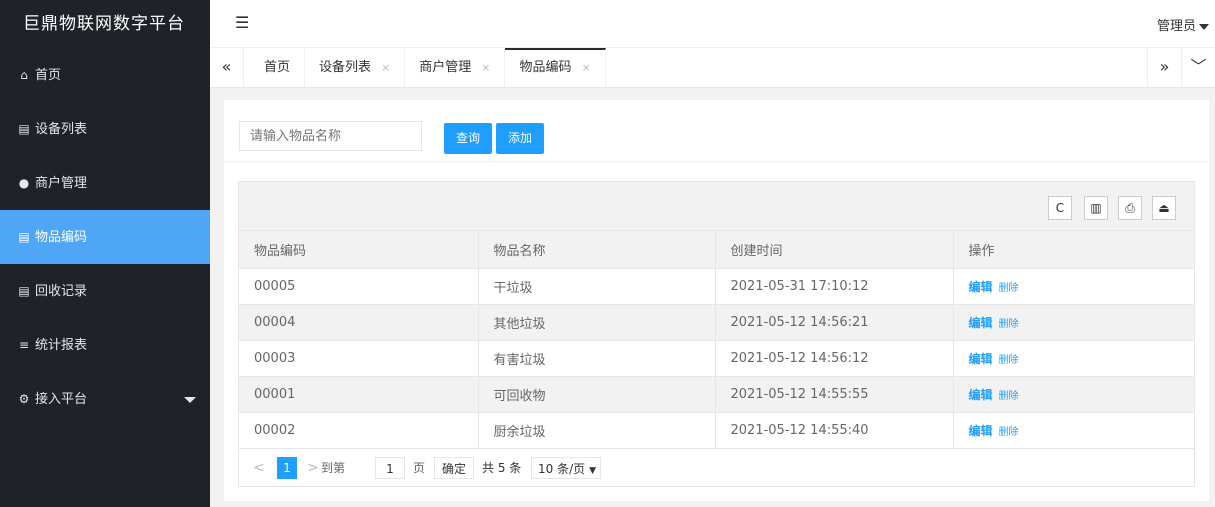 The image size is (1215, 507). Describe the element at coordinates (61, 345) in the screenshot. I see `sidebar-item-label: 统计报表` at that location.